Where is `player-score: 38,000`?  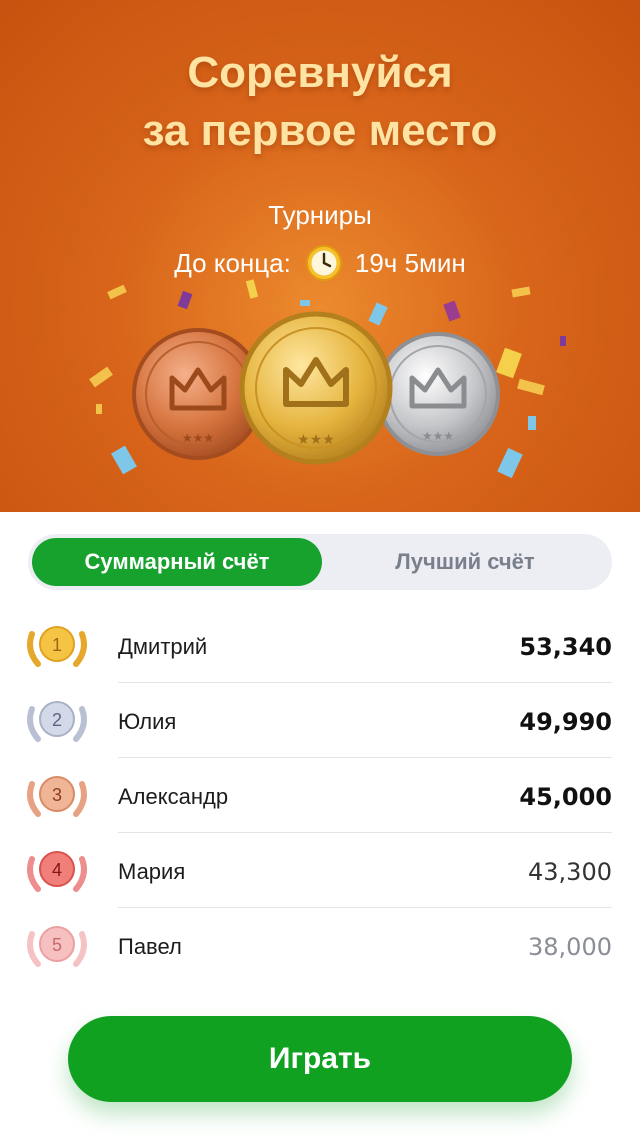
player-score: 38,000 is located at coordinates (570, 947).